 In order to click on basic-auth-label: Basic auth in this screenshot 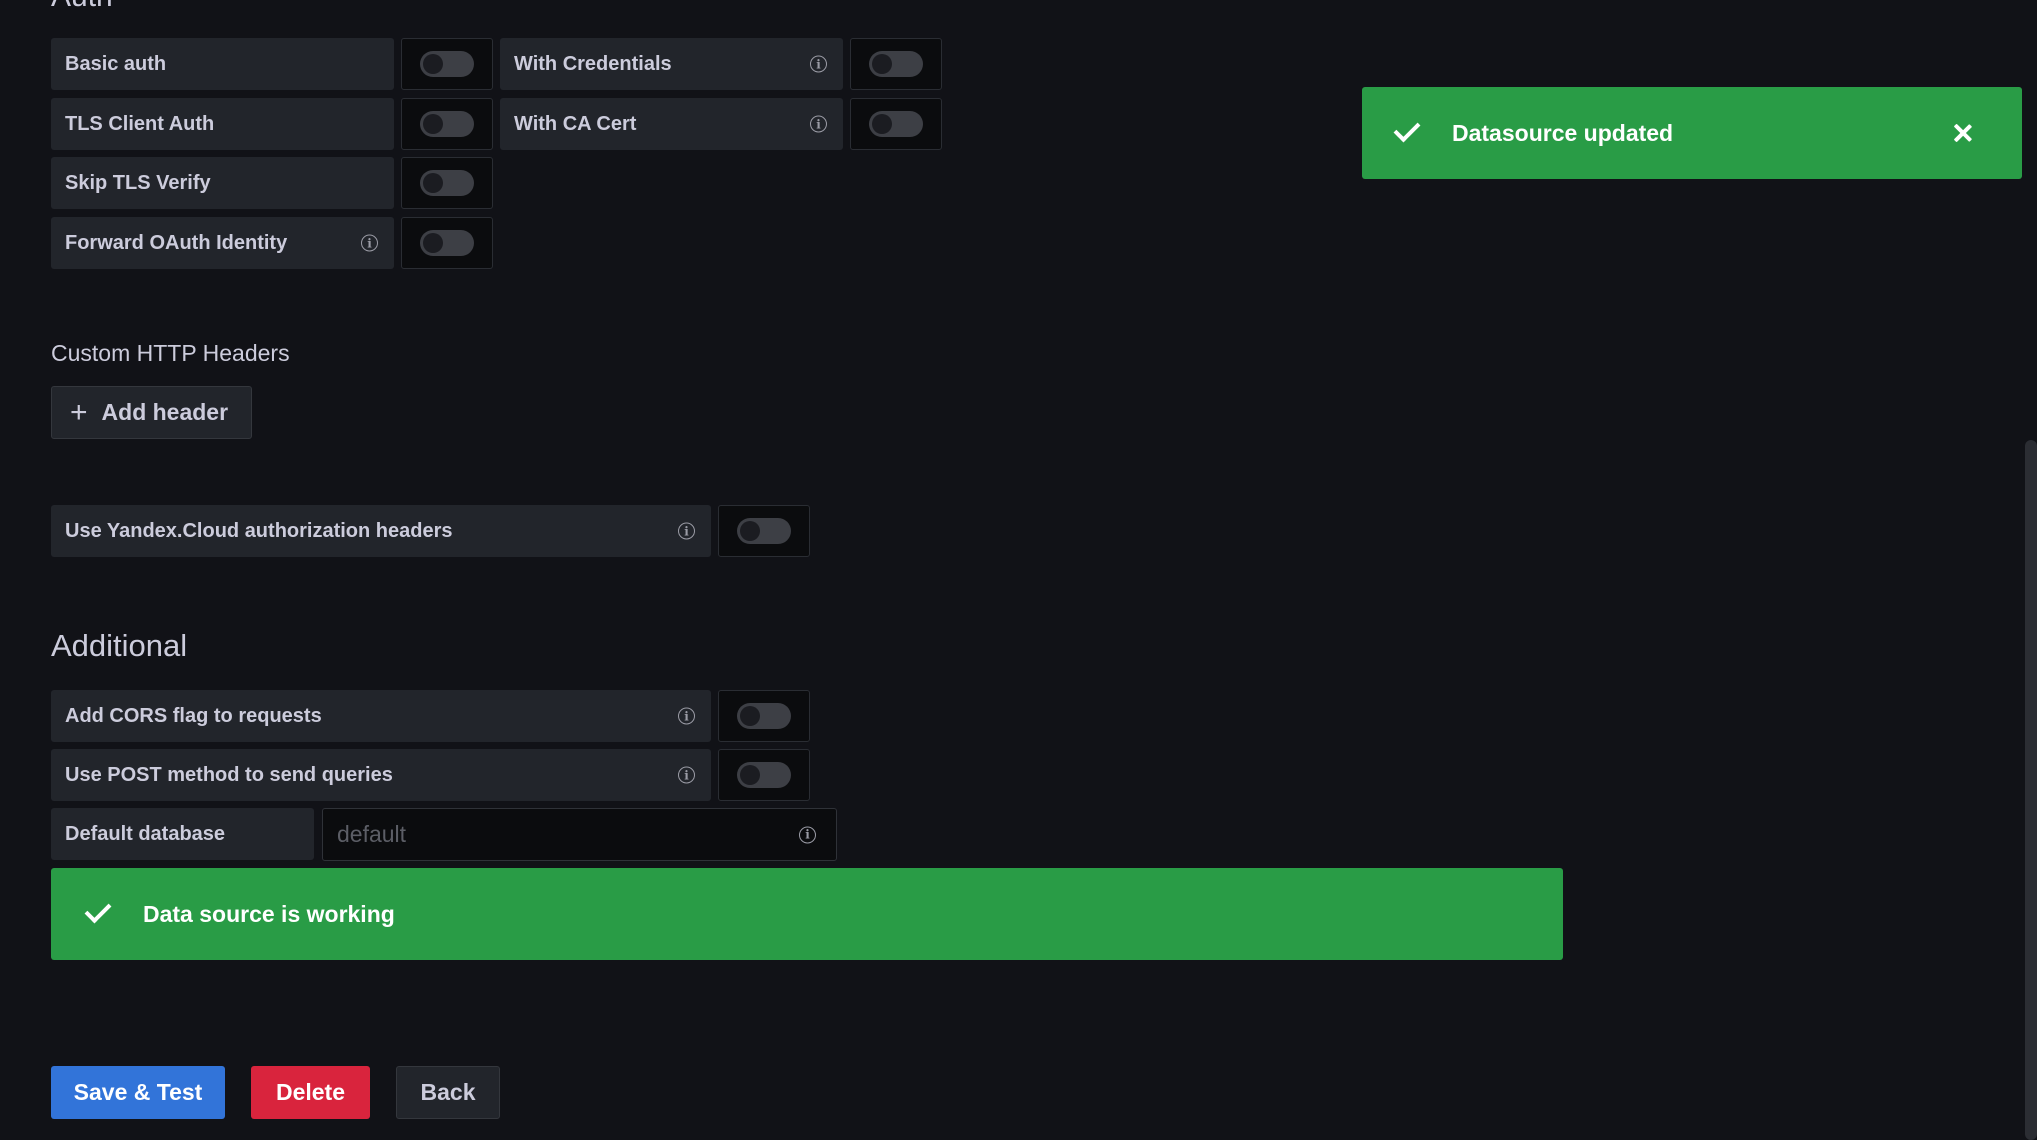, I will do `click(222, 64)`.